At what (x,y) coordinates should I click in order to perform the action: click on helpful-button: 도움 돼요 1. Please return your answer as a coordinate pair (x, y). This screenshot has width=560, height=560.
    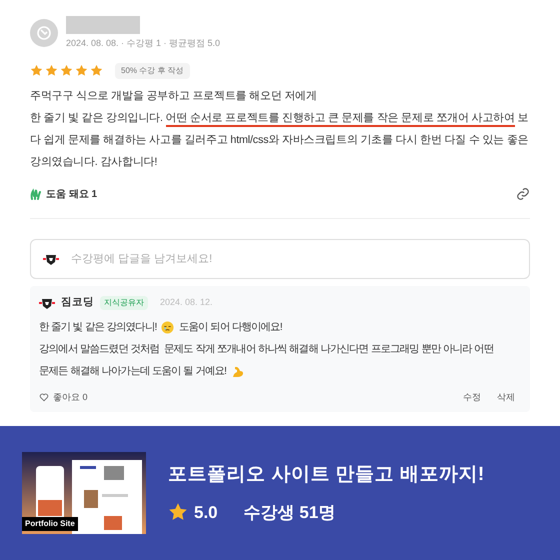
    Looking at the image, I should click on (64, 194).